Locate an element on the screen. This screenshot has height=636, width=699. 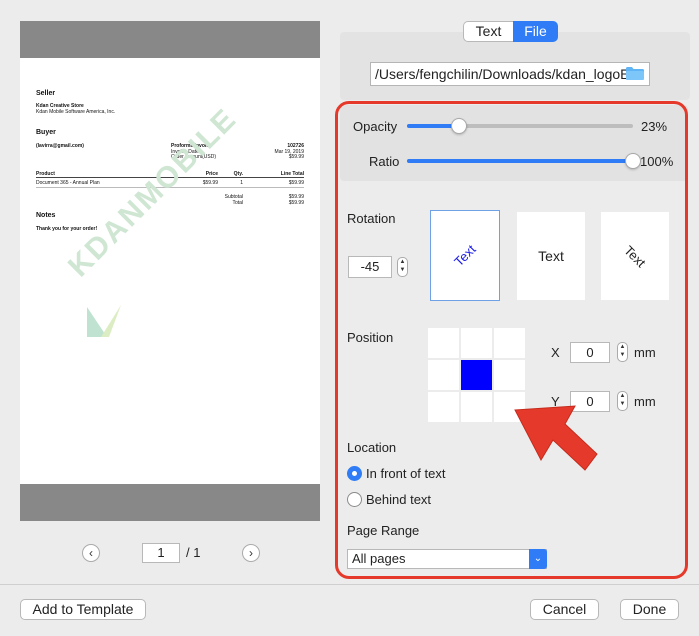
chevron-down-icon: ⌄ is located at coordinates (538, 559).